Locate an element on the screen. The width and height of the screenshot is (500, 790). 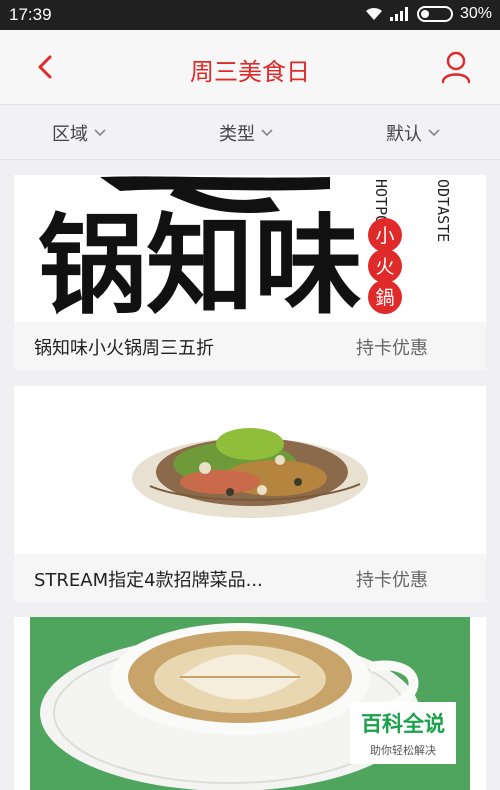
status-icons: 30% is located at coordinates (428, 14).